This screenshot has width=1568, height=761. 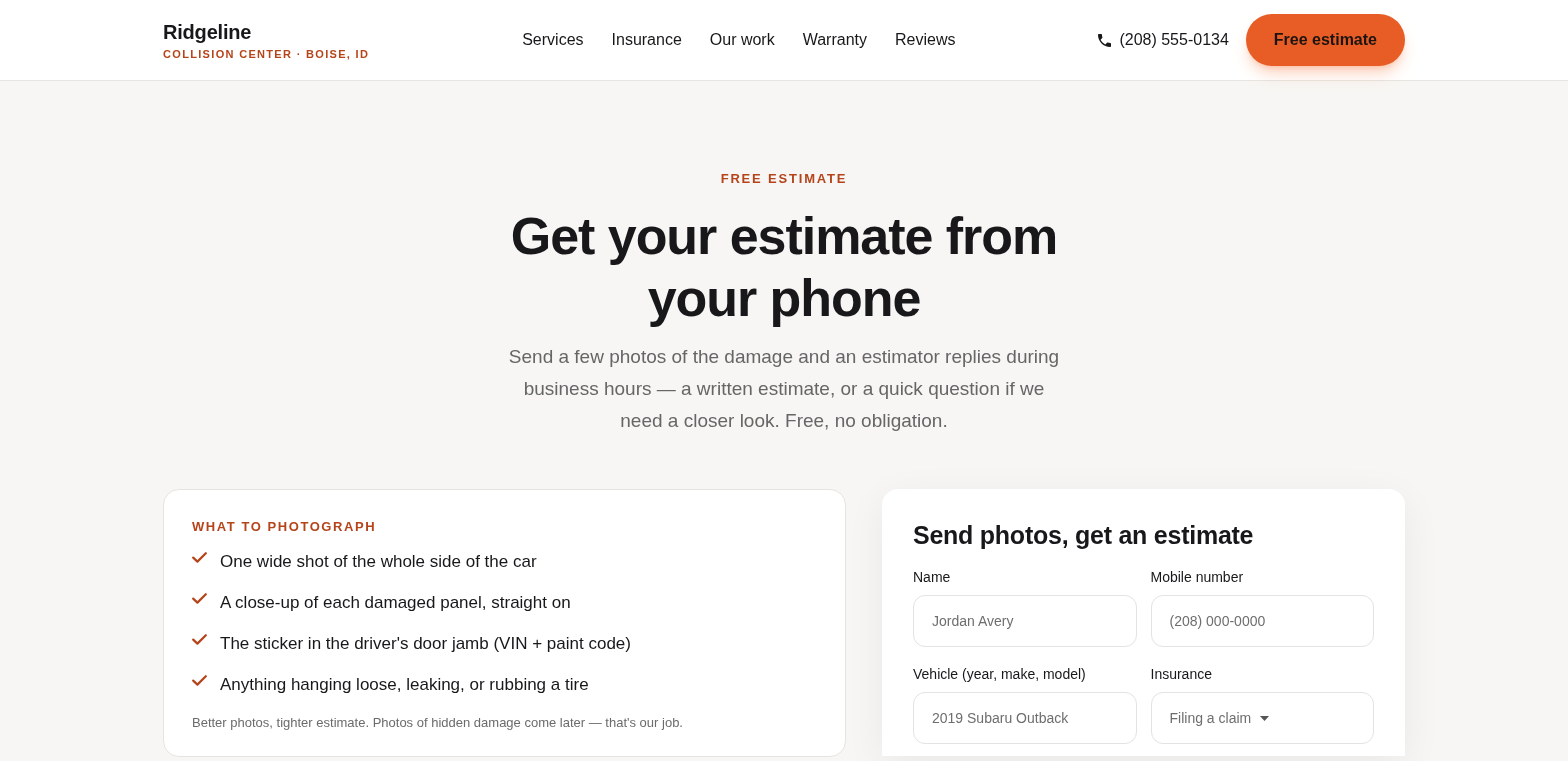 What do you see at coordinates (285, 527) in the screenshot?
I see `checklist-heading: WHAT TO PHOTOGRAPH` at bounding box center [285, 527].